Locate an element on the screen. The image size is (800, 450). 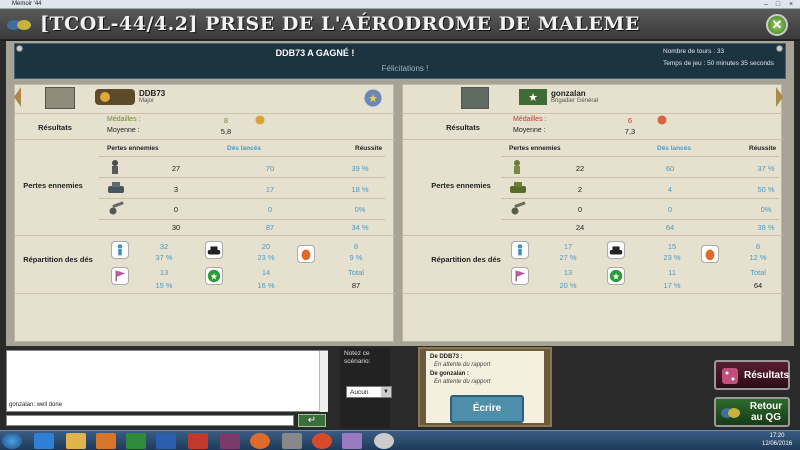
split-star-pct: 16 % is located at coordinates (266, 285).